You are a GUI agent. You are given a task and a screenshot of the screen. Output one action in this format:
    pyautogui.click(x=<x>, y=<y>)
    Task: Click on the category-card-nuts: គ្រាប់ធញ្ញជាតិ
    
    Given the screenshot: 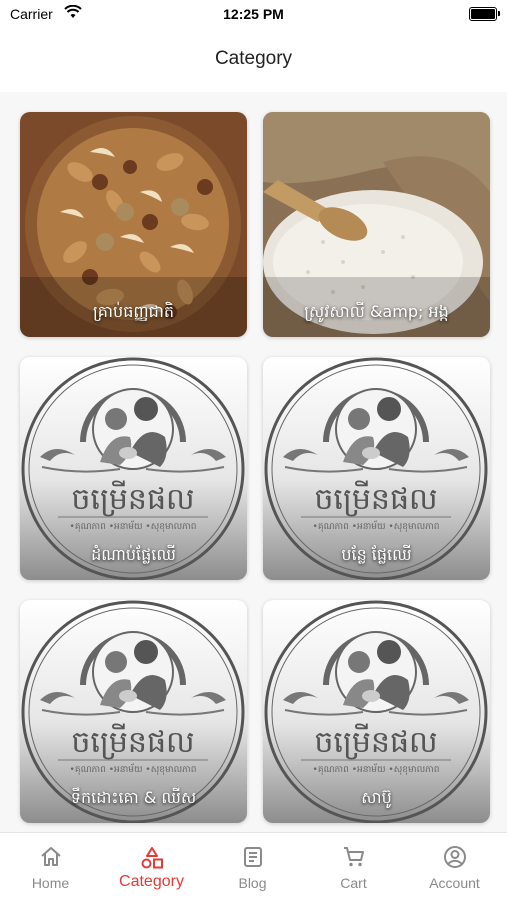 What is the action you would take?
    pyautogui.click(x=133, y=224)
    